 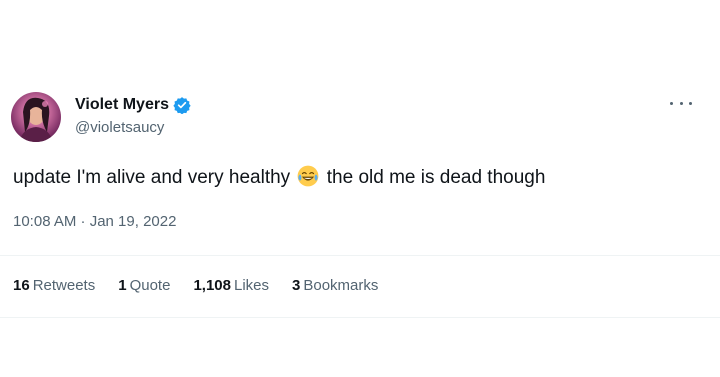 I want to click on stat-label: Likes, so click(x=251, y=285).